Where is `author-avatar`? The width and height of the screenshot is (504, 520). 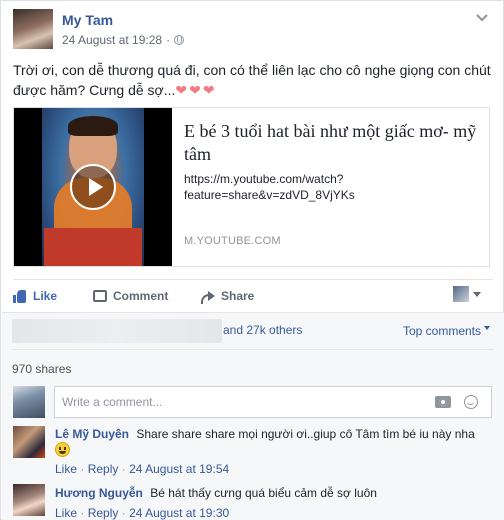 author-avatar is located at coordinates (33, 29).